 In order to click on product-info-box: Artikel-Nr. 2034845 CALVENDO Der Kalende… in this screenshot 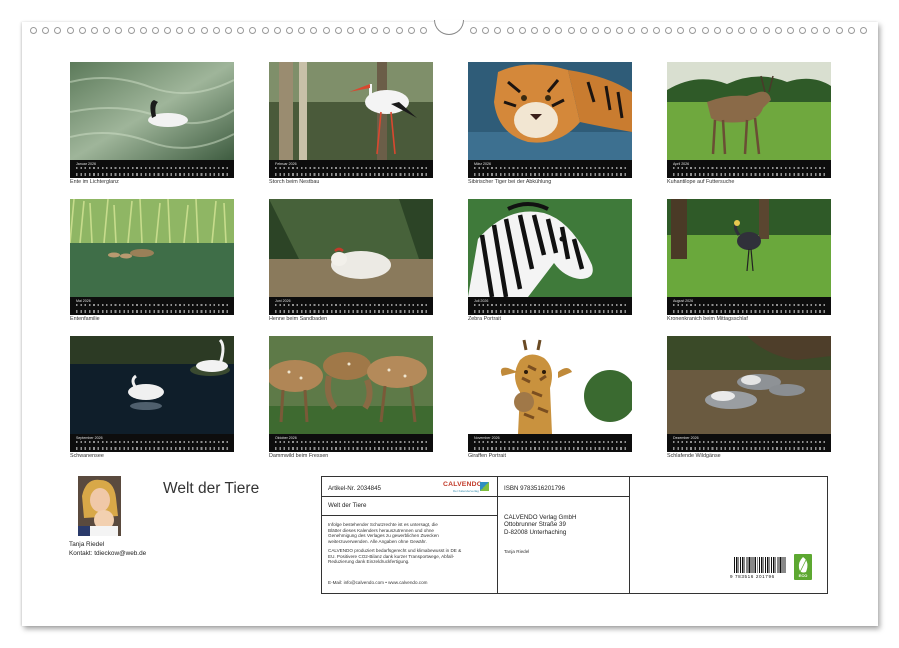, I will do `click(574, 535)`.